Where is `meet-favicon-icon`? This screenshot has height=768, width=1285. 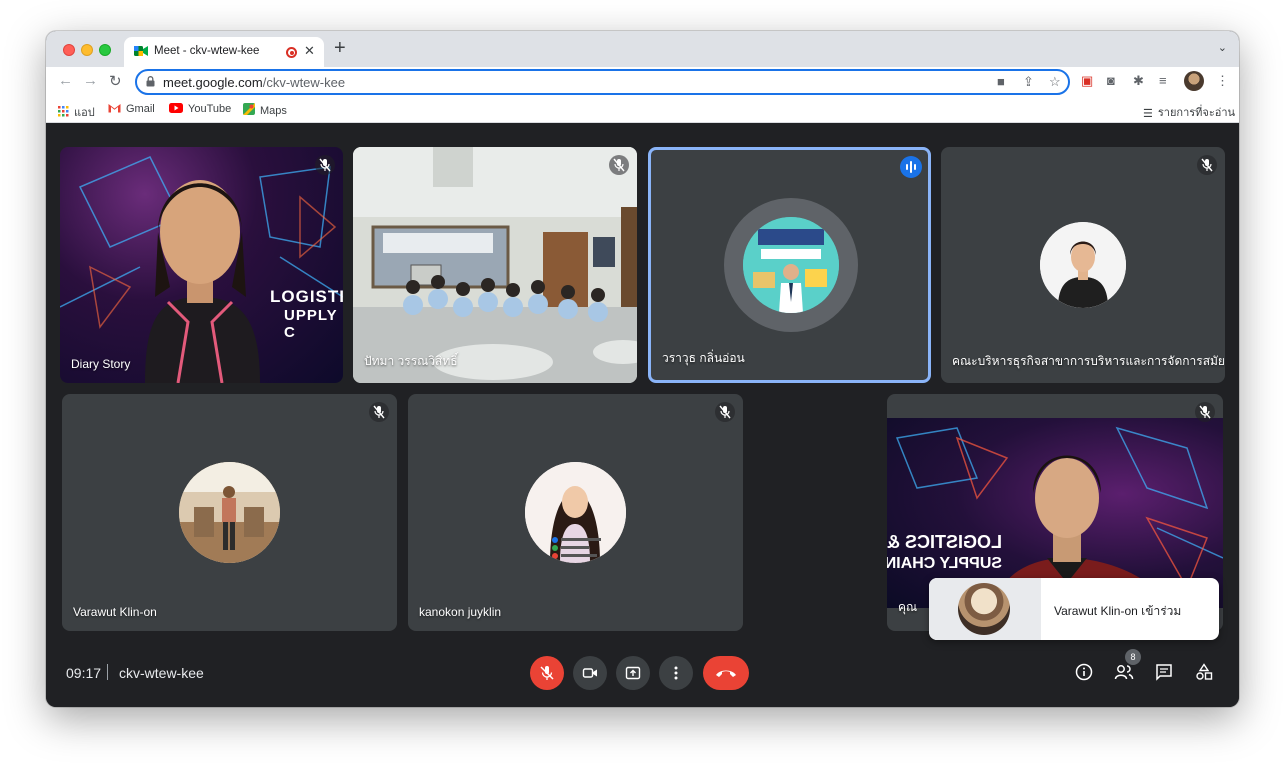 meet-favicon-icon is located at coordinates (141, 51).